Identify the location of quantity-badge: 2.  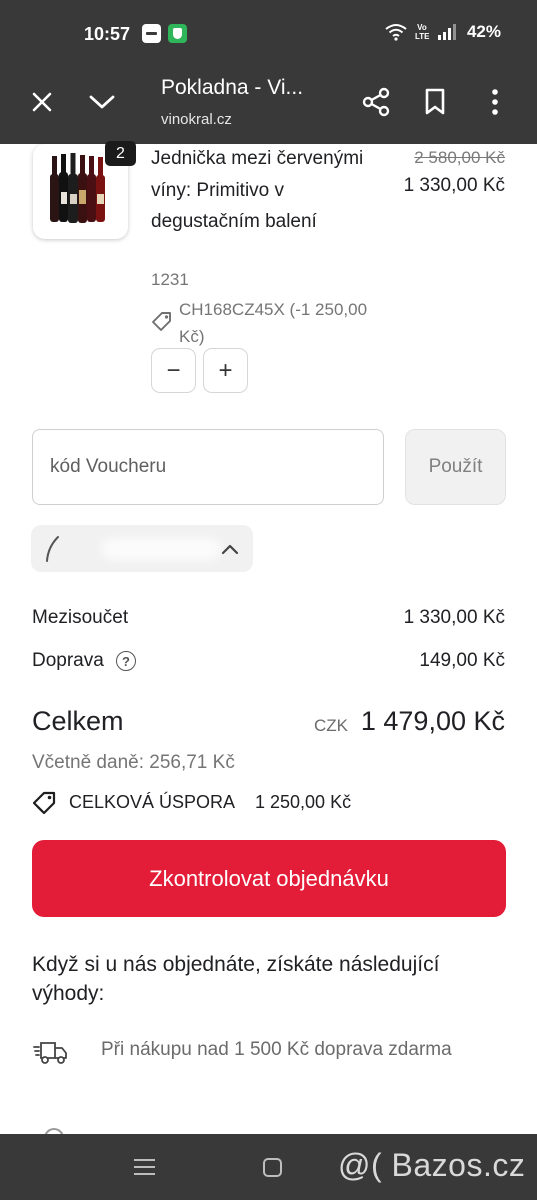
(120, 153).